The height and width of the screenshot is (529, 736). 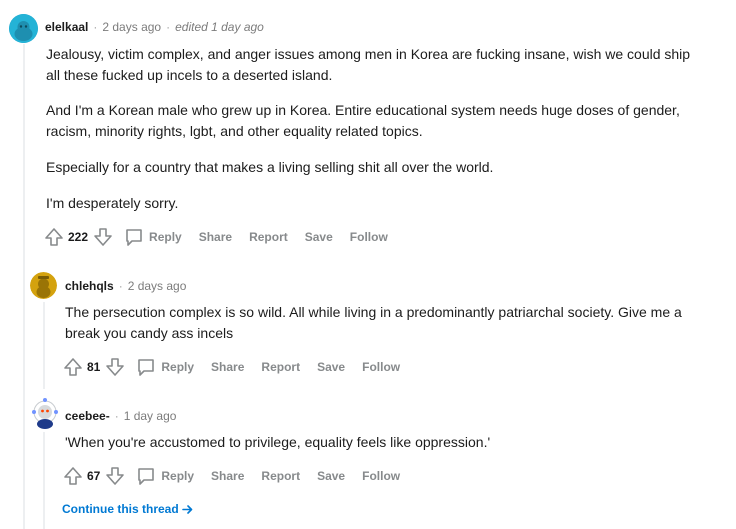 What do you see at coordinates (78, 237) in the screenshot?
I see `vote-score: 222` at bounding box center [78, 237].